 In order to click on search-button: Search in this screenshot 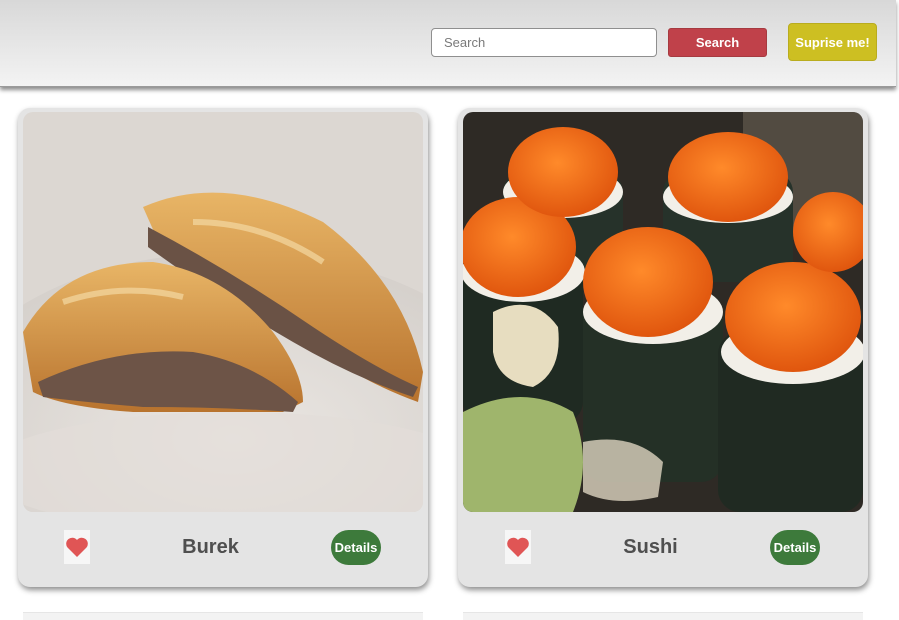, I will do `click(717, 42)`.